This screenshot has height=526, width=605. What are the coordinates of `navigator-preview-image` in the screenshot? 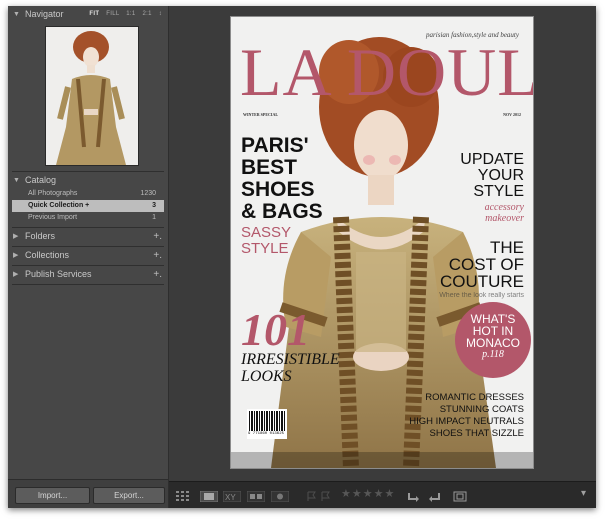 It's located at (92, 96).